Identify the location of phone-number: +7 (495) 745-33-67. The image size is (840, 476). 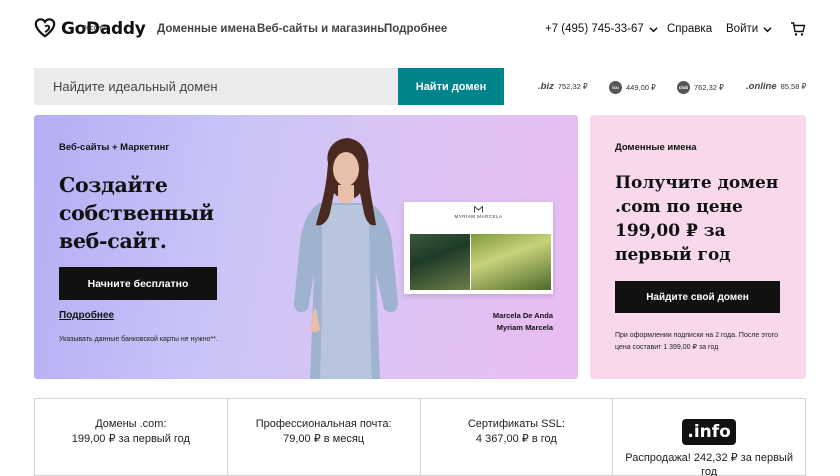
(594, 29).